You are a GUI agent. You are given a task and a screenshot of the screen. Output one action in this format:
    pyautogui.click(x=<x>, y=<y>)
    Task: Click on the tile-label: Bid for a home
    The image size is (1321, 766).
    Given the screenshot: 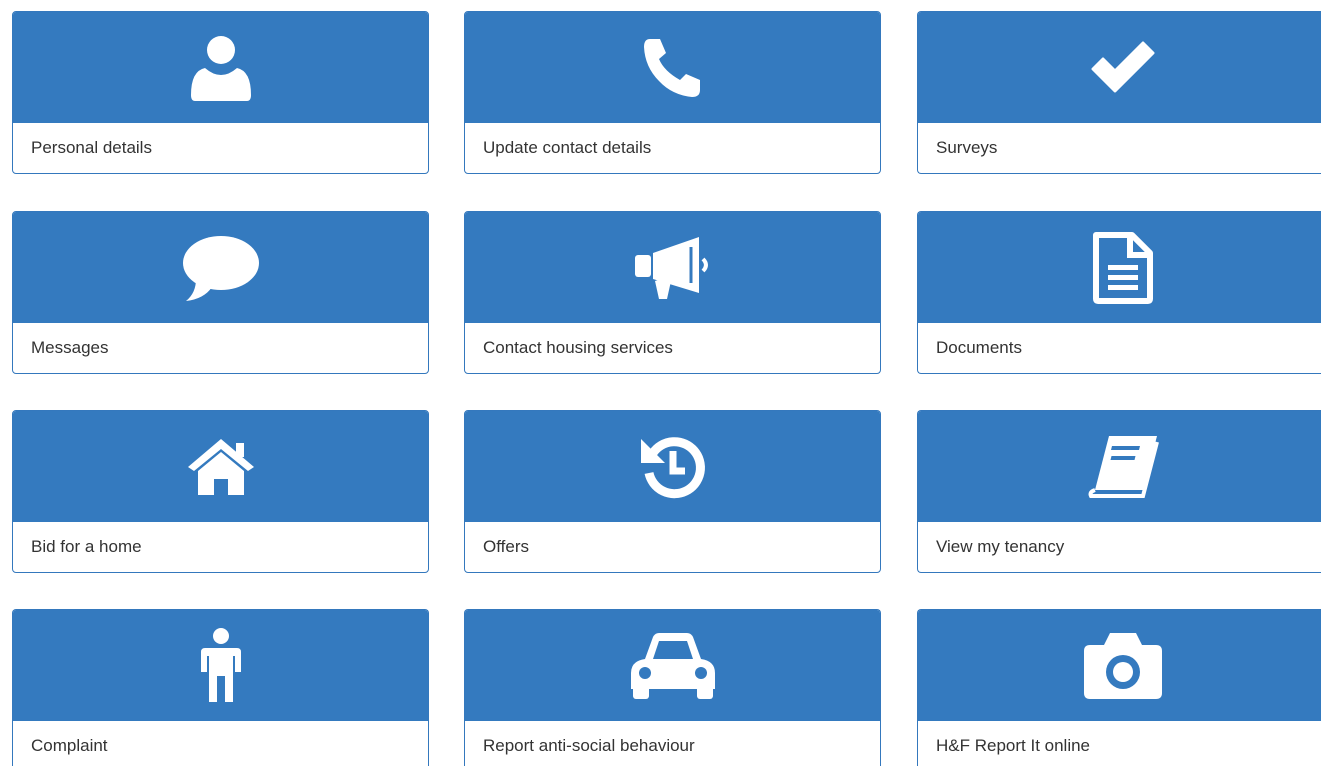 What is the action you would take?
    pyautogui.click(x=86, y=546)
    